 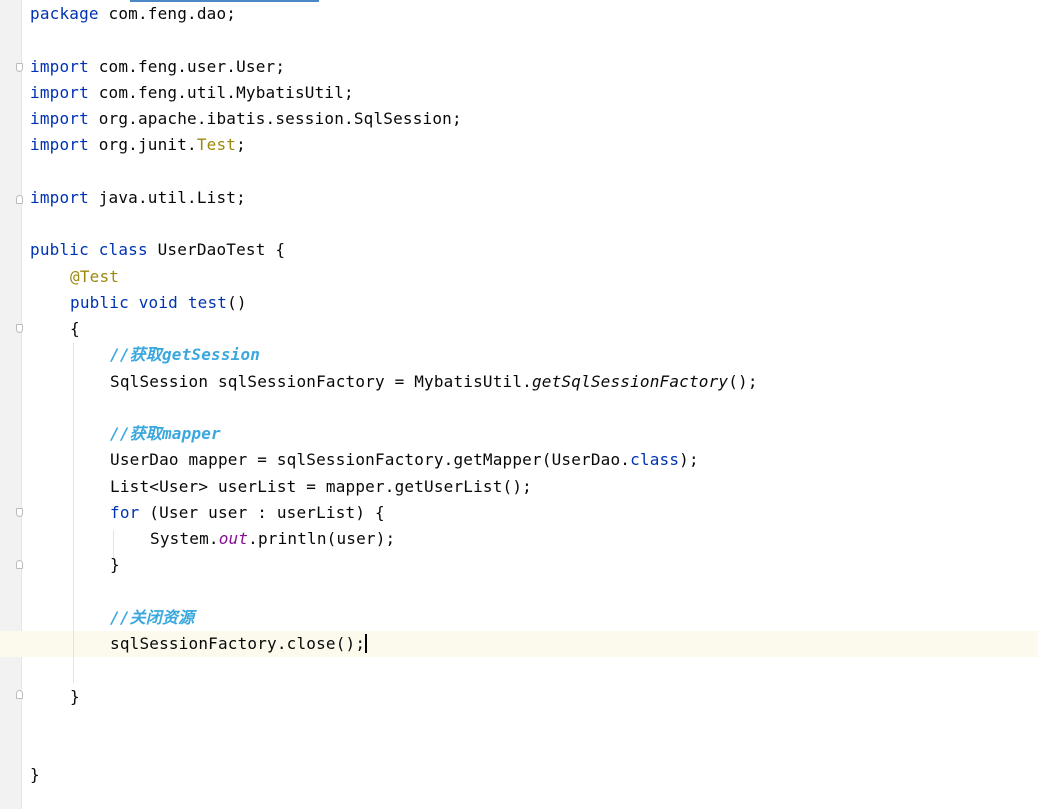 I want to click on unfold-for-loop-icon, so click(x=19, y=564).